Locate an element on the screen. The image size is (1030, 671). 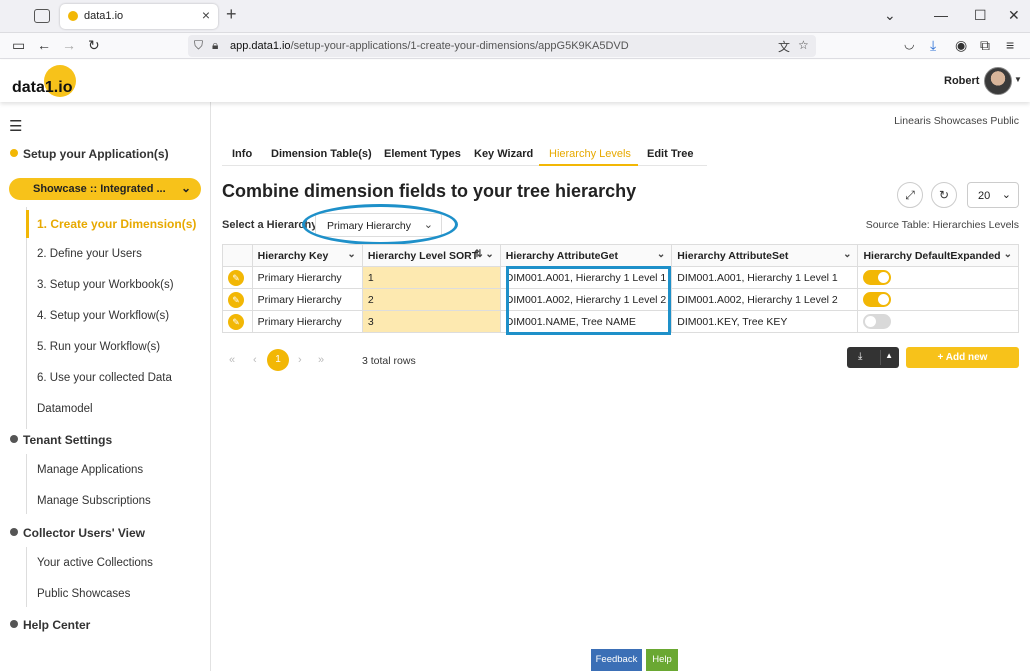
sidebar-item-setup-workbooks: 3. Setup your Workbook(s) is located at coordinates (105, 285).